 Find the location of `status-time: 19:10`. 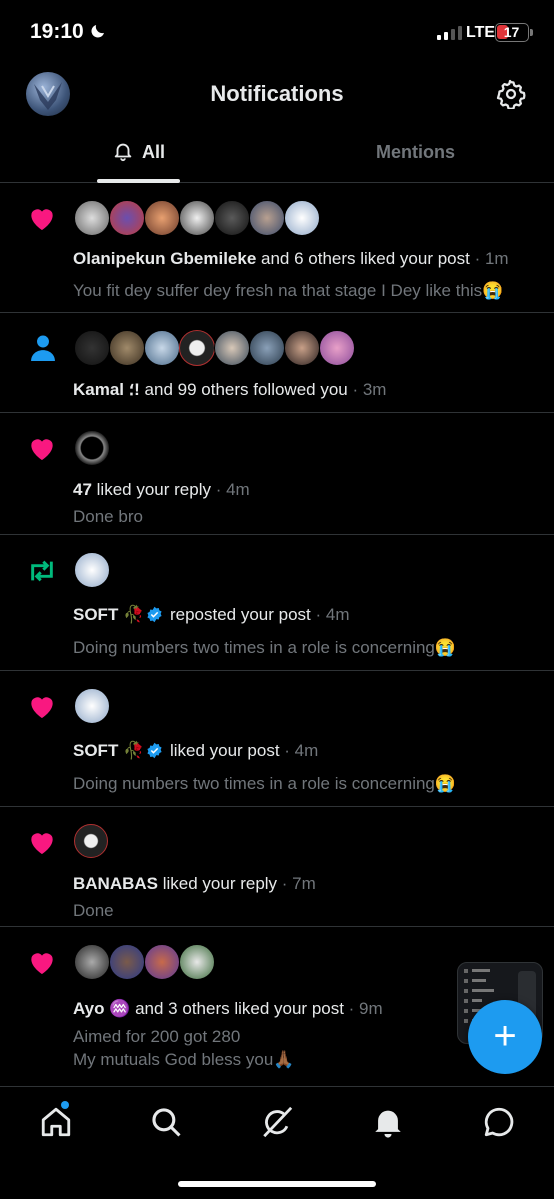

status-time: 19:10 is located at coordinates (57, 31).